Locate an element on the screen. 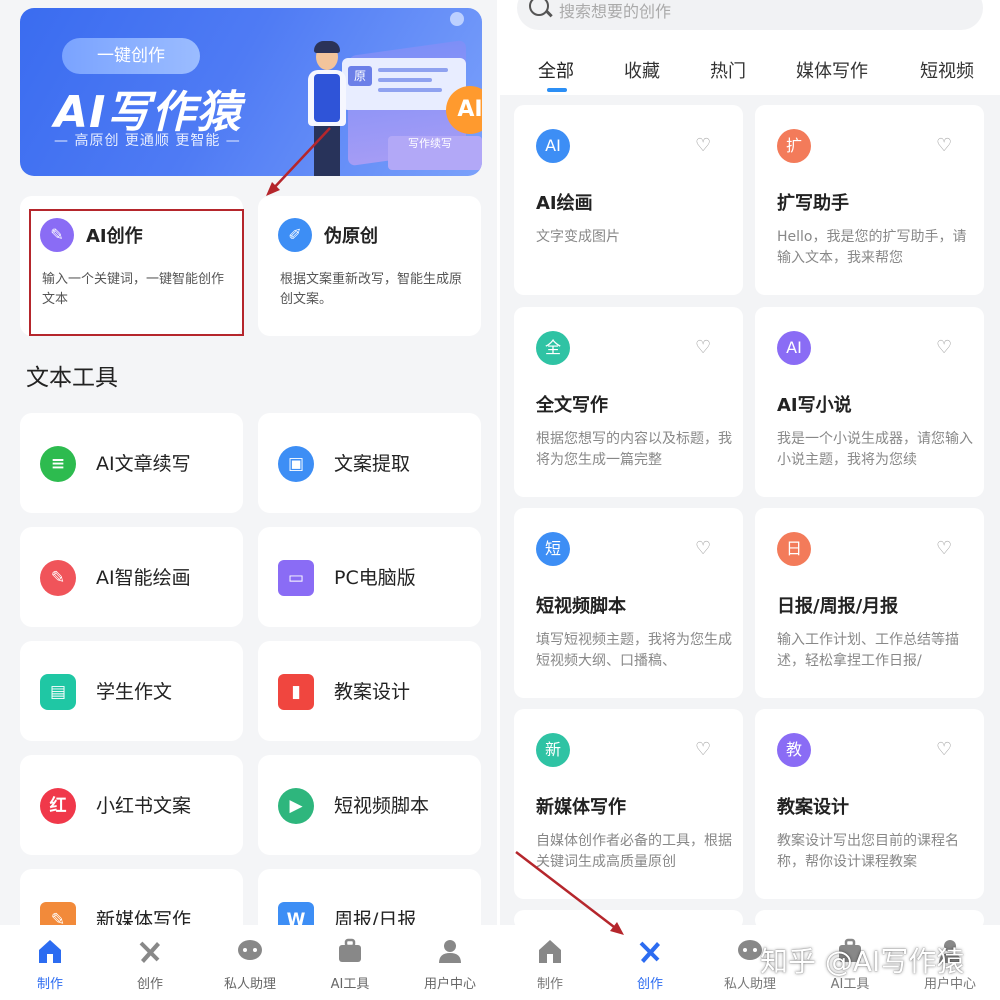  tool-label: 教案设计 is located at coordinates (372, 692).